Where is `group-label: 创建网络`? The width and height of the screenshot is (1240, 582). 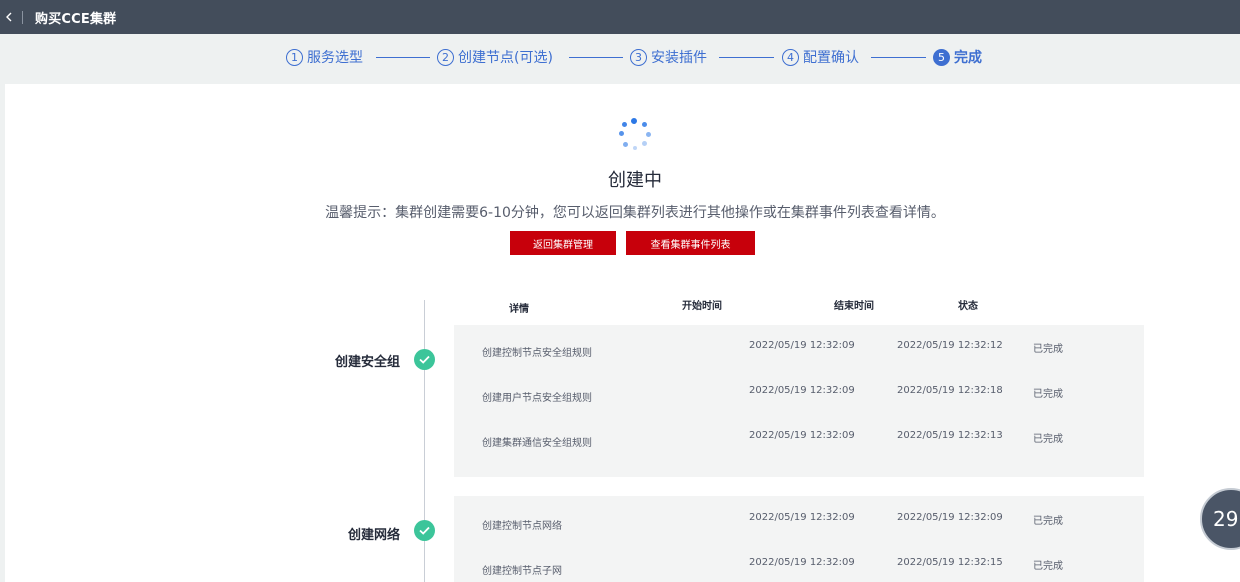 group-label: 创建网络 is located at coordinates (373, 535).